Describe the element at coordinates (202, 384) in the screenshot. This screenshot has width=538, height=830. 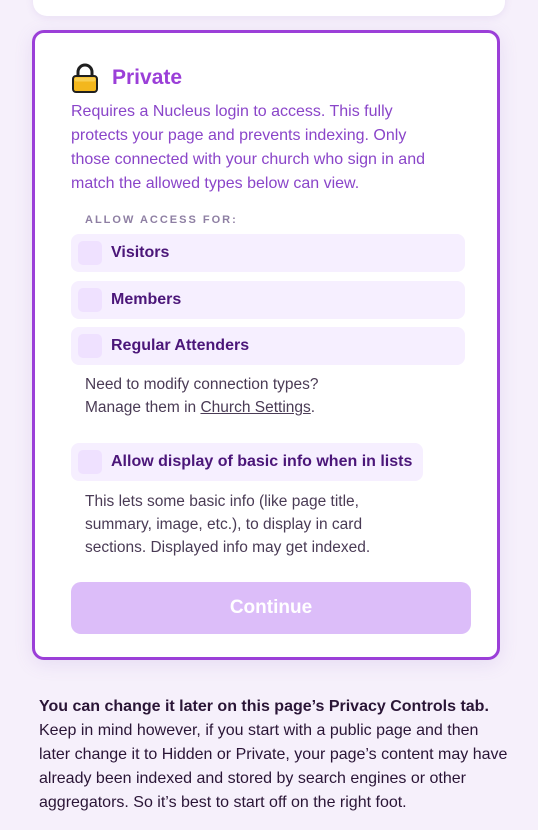
I see `modify-text-line1: Need to modify connection types?` at that location.